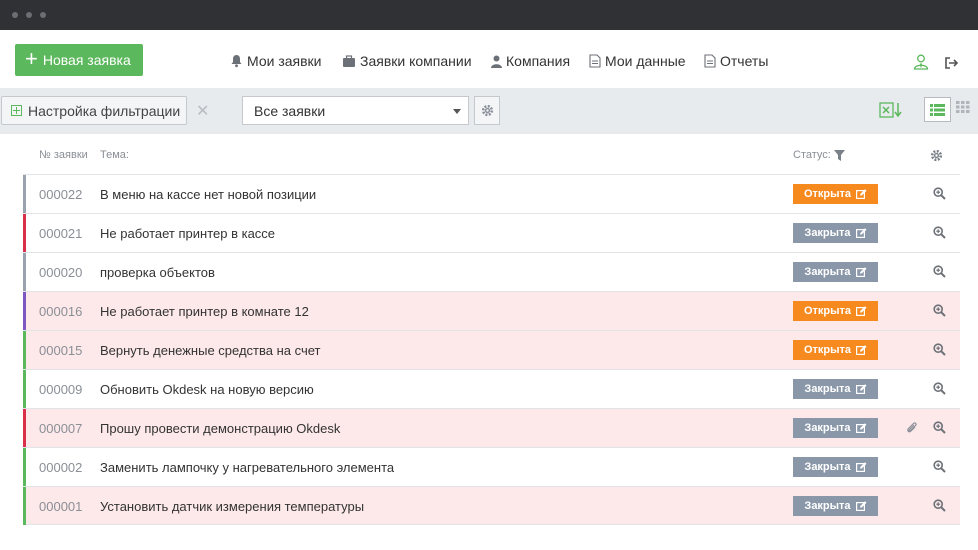 The width and height of the screenshot is (978, 550). Describe the element at coordinates (104, 110) in the screenshot. I see `filter-settings-label: Настройка фильтрации` at that location.